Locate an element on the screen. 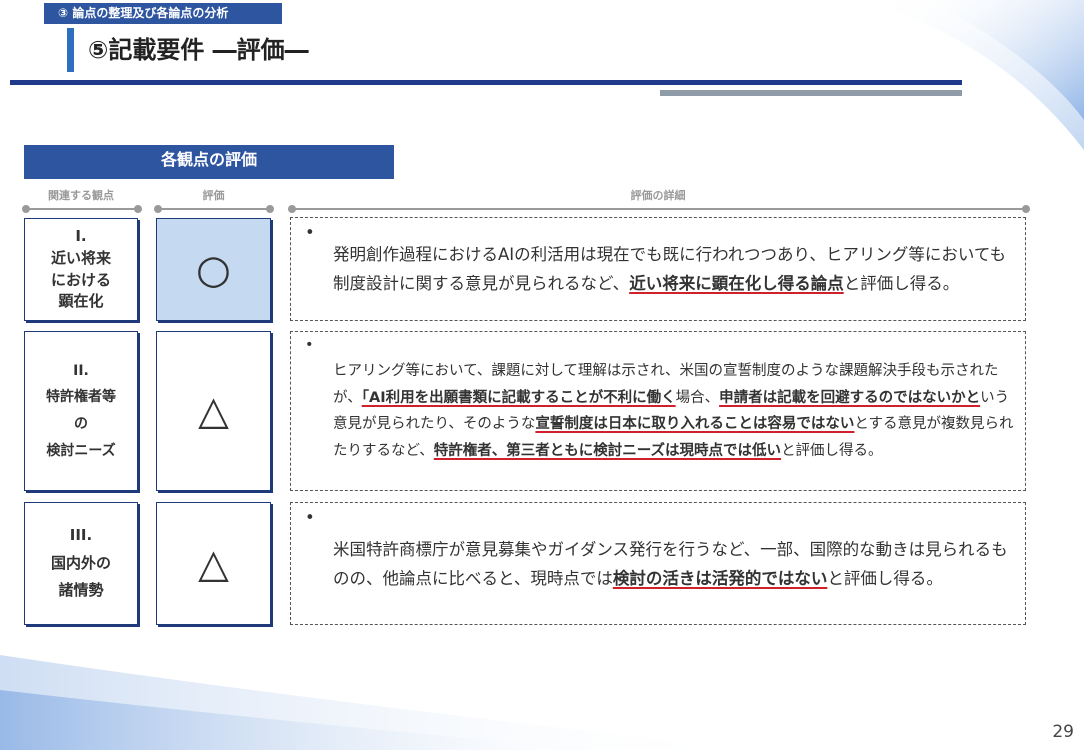 The image size is (1084, 750). evaluation-cell-2: △ is located at coordinates (213, 411).